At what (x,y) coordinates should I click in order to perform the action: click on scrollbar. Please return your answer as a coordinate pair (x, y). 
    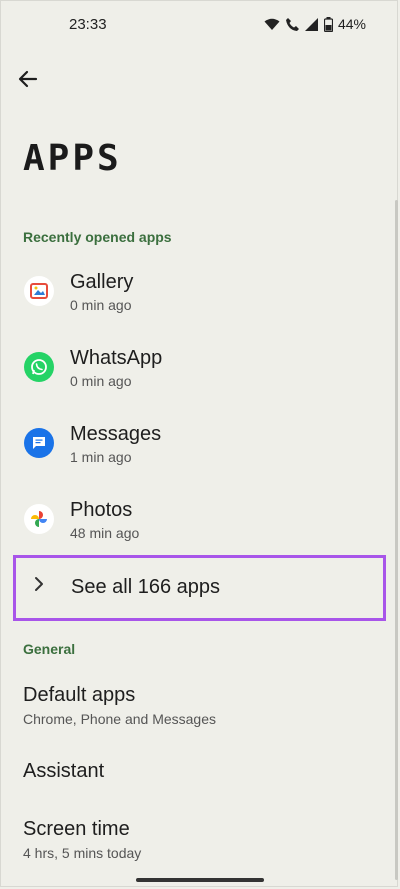
    Looking at the image, I should click on (396, 540).